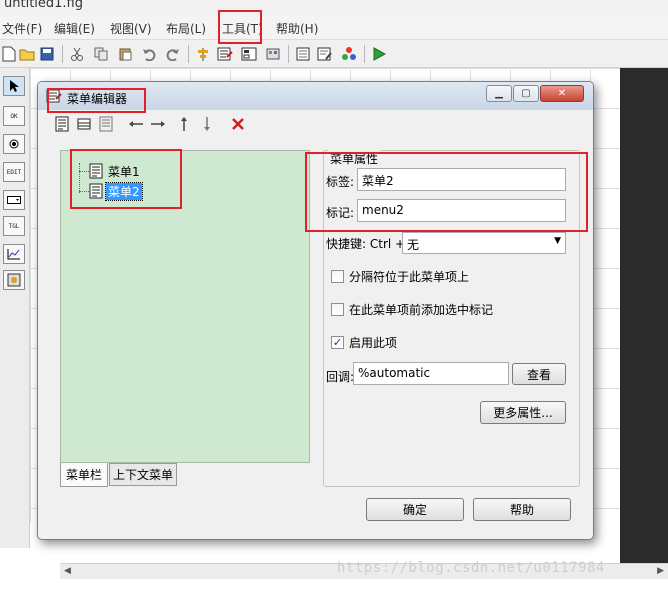 Image resolution: width=668 pixels, height=589 pixels. What do you see at coordinates (366, 244) in the screenshot?
I see `shortcut-caption: 快捷键: Ctrl +` at bounding box center [366, 244].